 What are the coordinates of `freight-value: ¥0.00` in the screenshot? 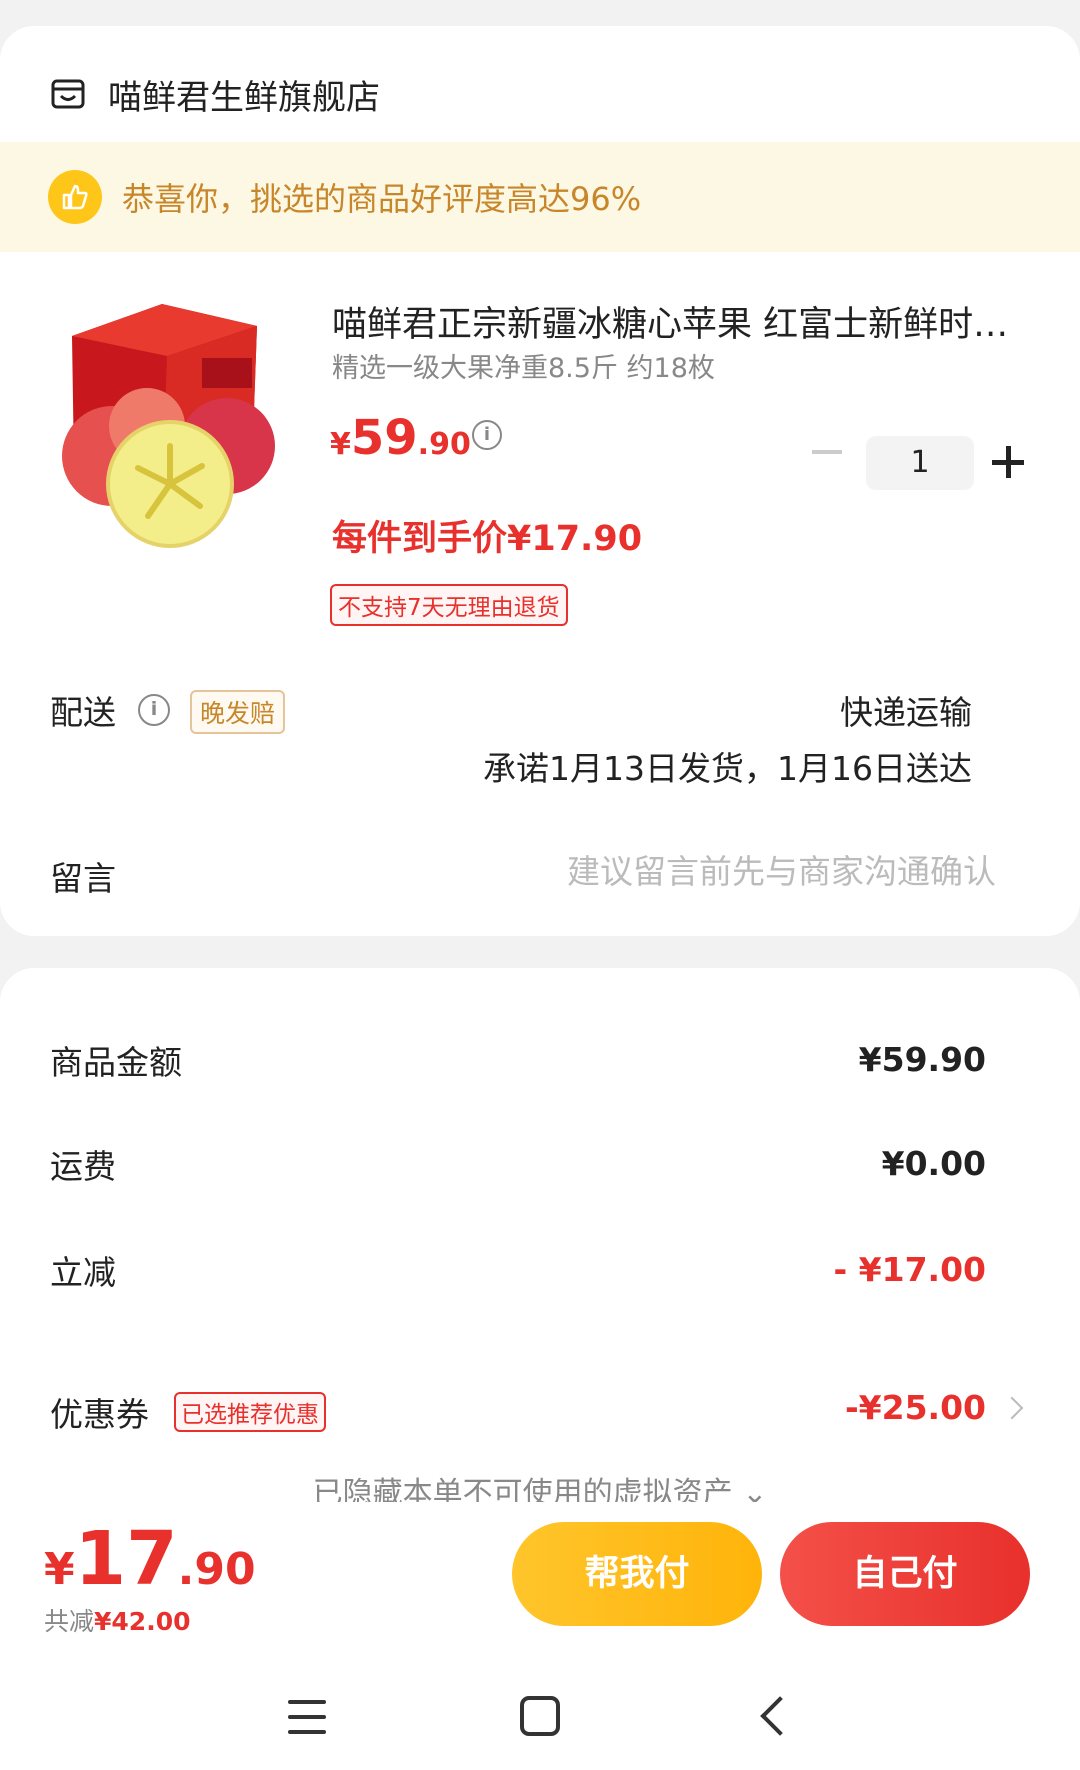 It's located at (933, 1163).